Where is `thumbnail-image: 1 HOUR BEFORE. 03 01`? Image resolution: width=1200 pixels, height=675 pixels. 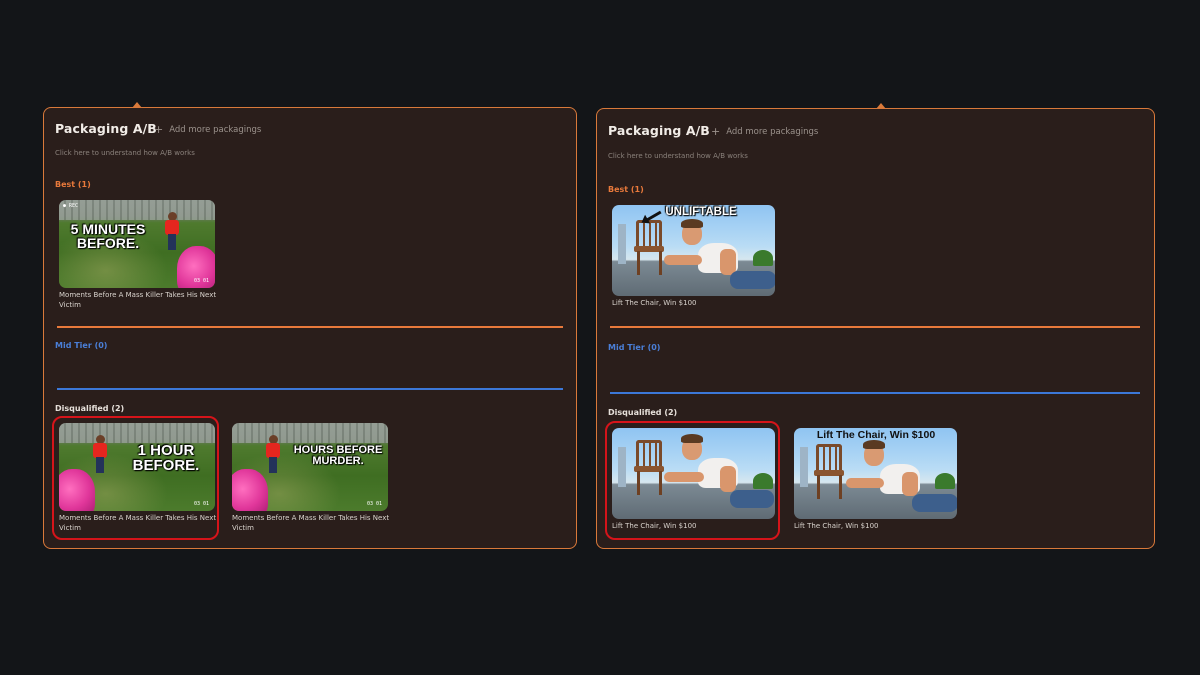 thumbnail-image: 1 HOUR BEFORE. 03 01 is located at coordinates (137, 467).